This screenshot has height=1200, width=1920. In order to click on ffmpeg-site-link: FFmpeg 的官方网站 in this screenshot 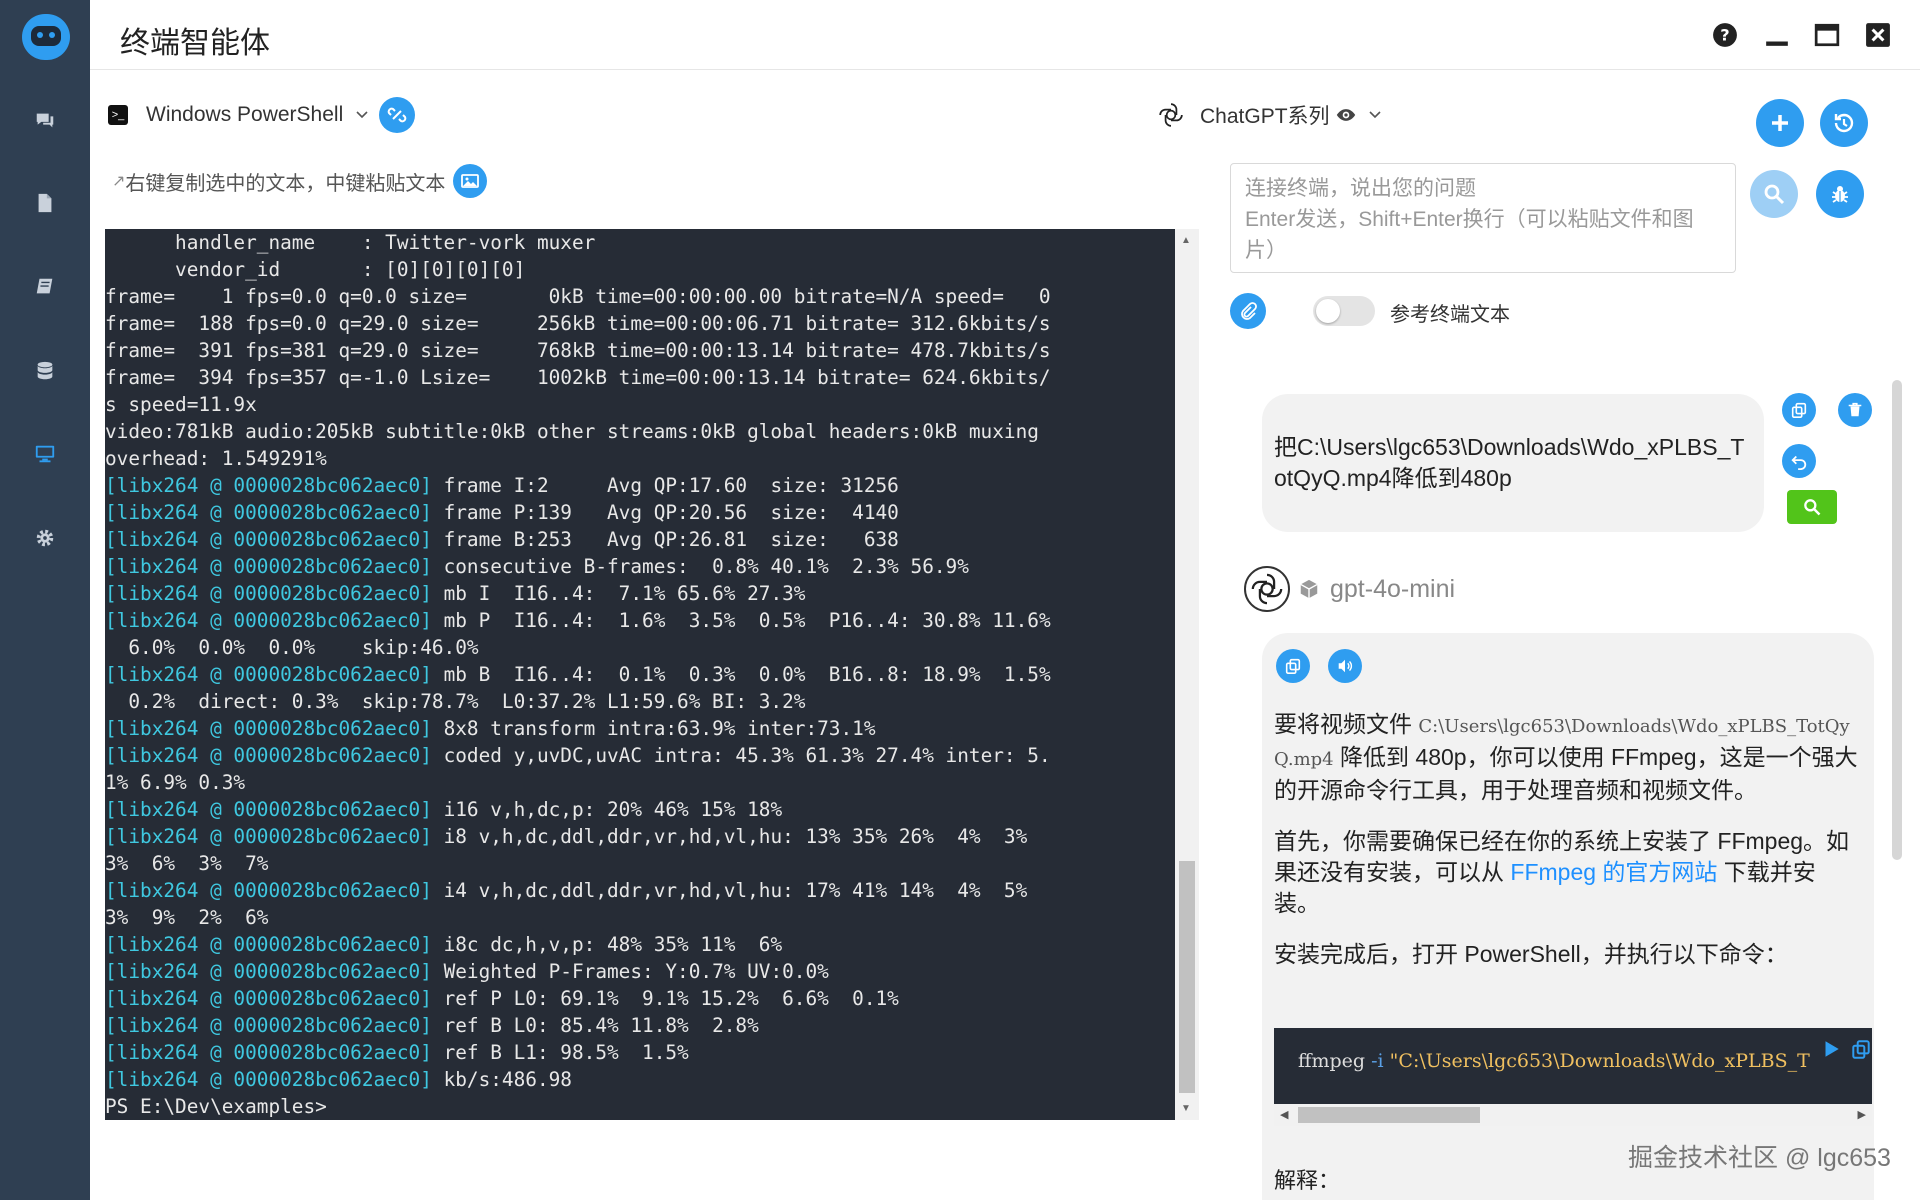, I will do `click(1613, 872)`.